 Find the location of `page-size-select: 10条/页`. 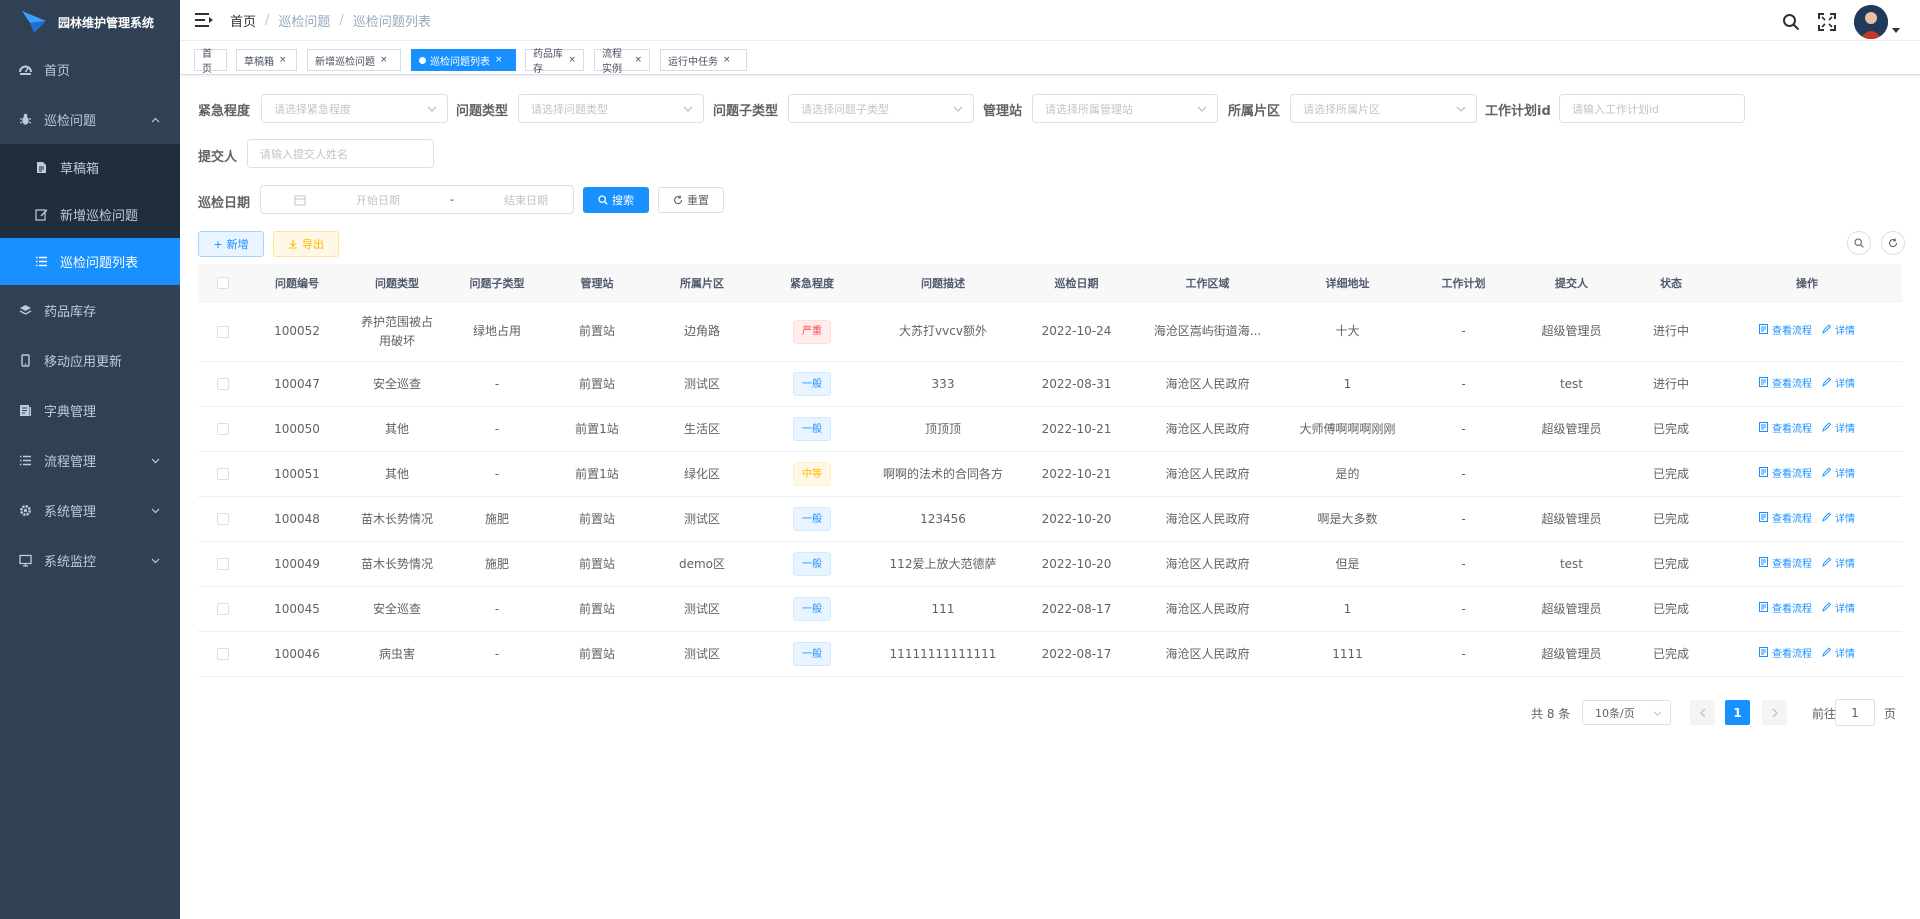

page-size-select: 10条/页 is located at coordinates (1626, 712).